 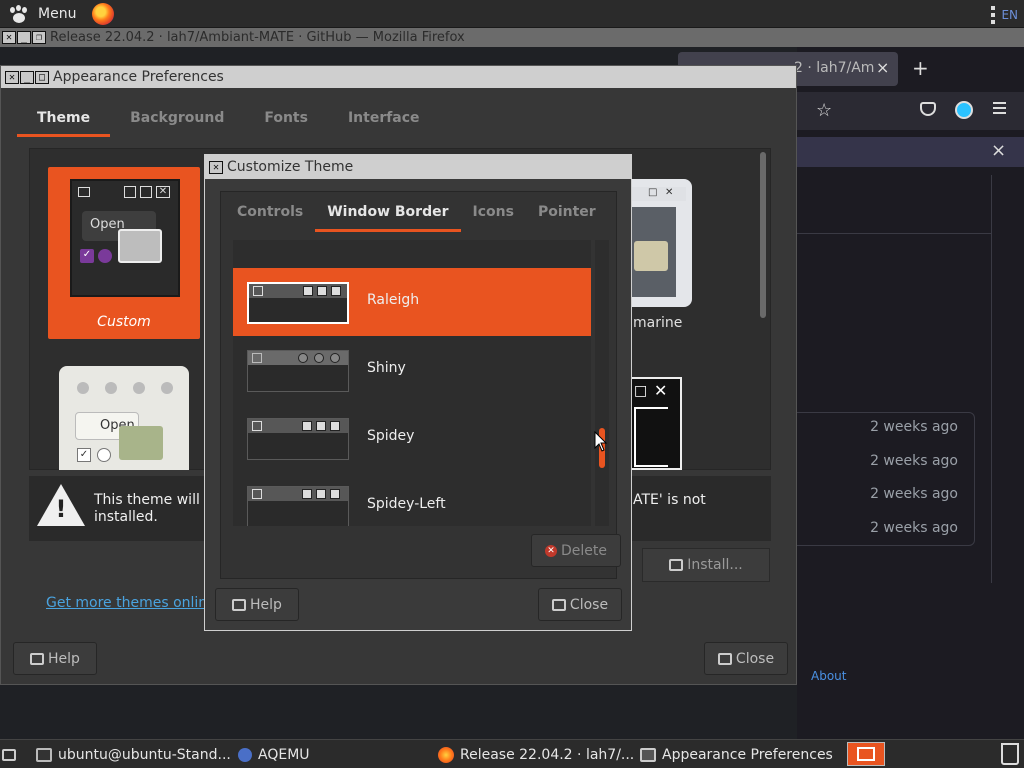 I want to click on preview-body, so click(x=651, y=437).